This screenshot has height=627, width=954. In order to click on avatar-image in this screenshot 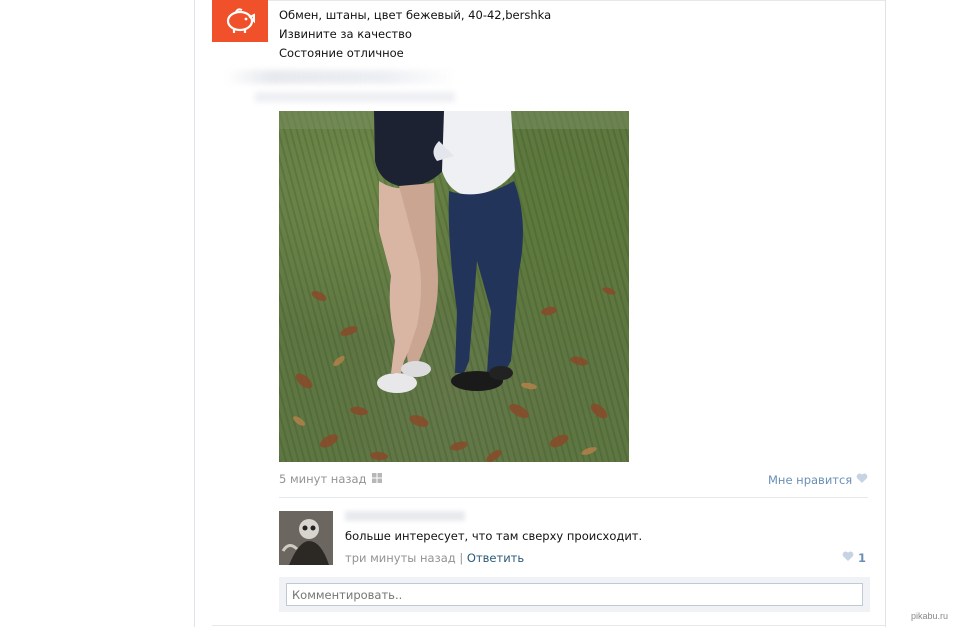, I will do `click(306, 538)`.